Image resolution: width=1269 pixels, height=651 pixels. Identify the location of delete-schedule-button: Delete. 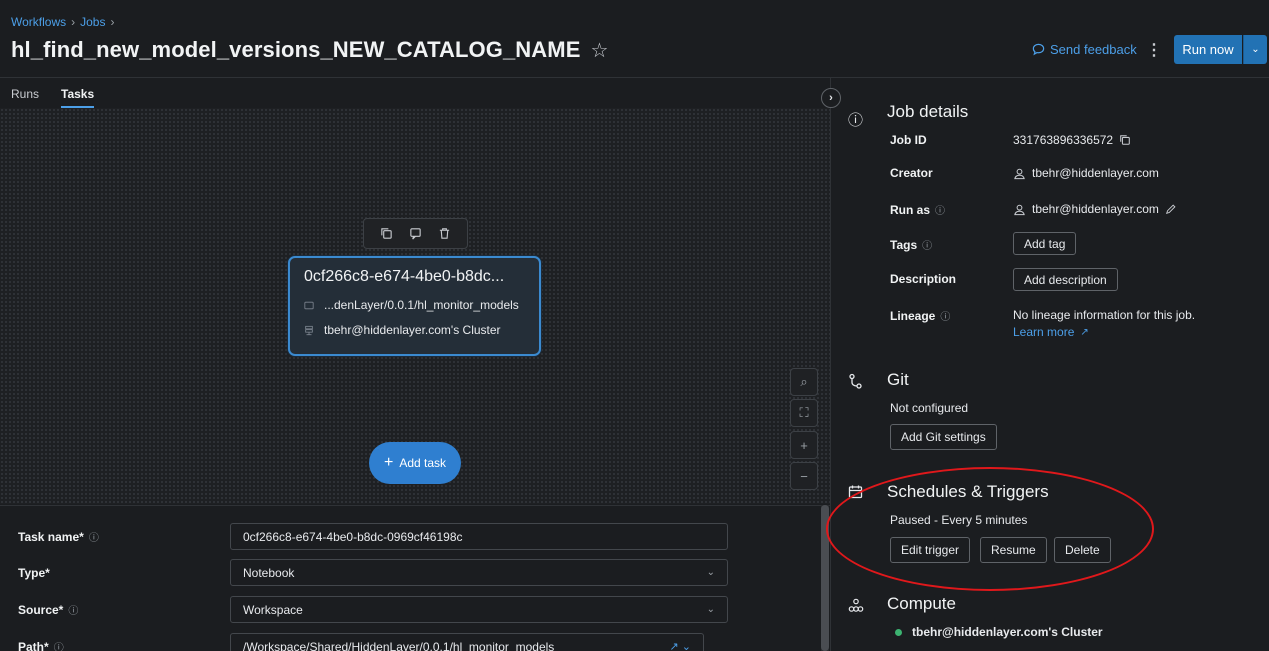
(1082, 550).